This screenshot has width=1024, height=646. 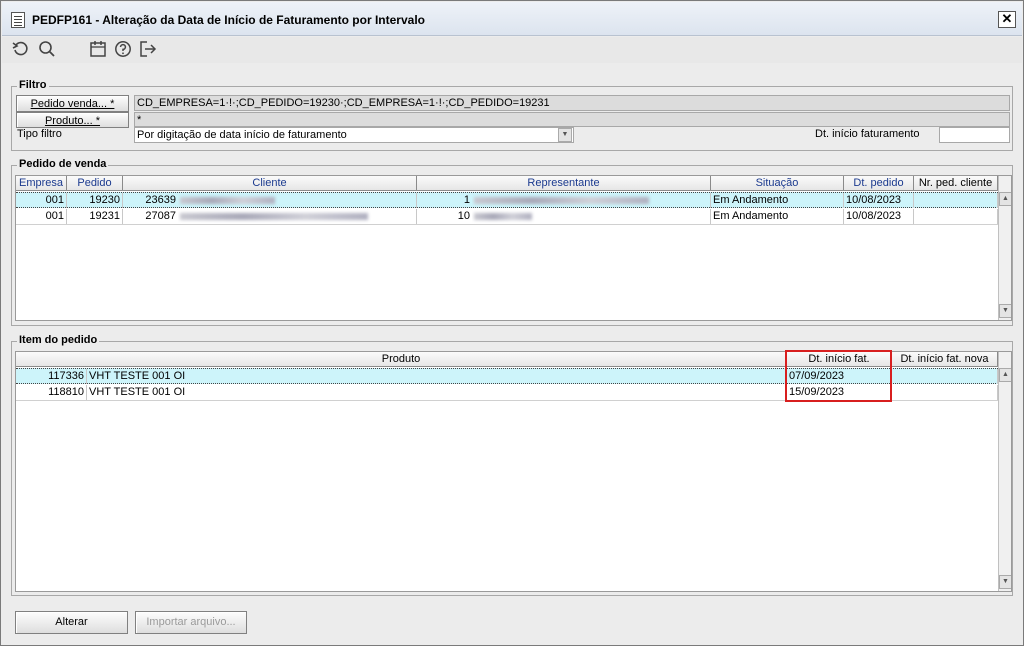 I want to click on col-representante: Representante, so click(x=564, y=183).